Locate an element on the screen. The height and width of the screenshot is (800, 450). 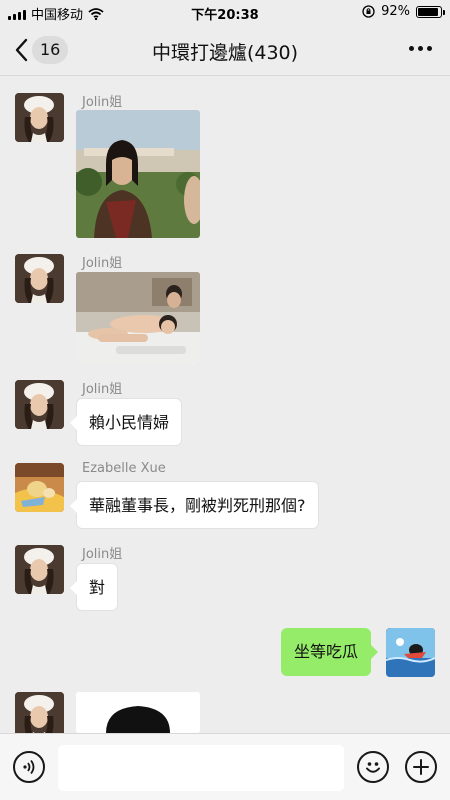
input-bar is located at coordinates (225, 766).